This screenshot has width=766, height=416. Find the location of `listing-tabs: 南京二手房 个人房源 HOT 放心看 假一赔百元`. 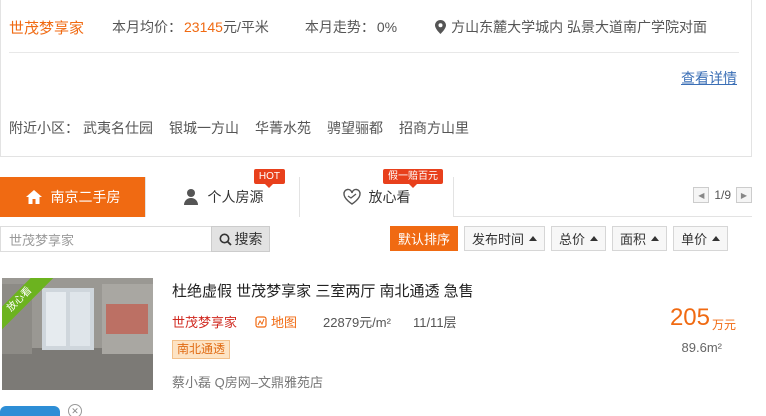

listing-tabs: 南京二手房 个人房源 HOT 放心看 假一赔百元 is located at coordinates (376, 193).